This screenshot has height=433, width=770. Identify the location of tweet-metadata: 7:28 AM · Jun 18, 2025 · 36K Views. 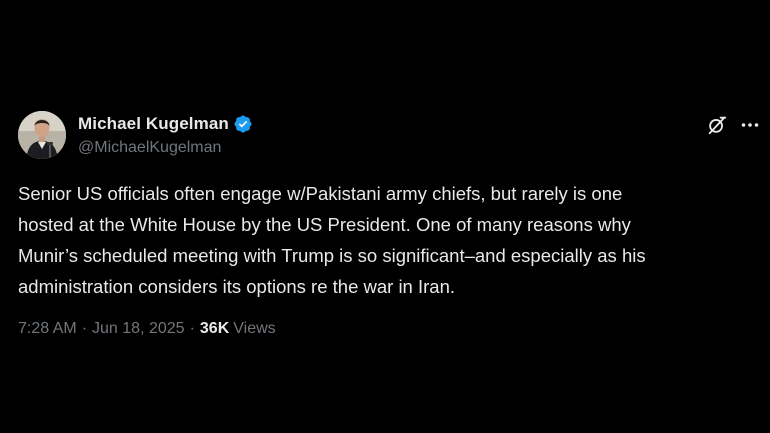
(147, 329).